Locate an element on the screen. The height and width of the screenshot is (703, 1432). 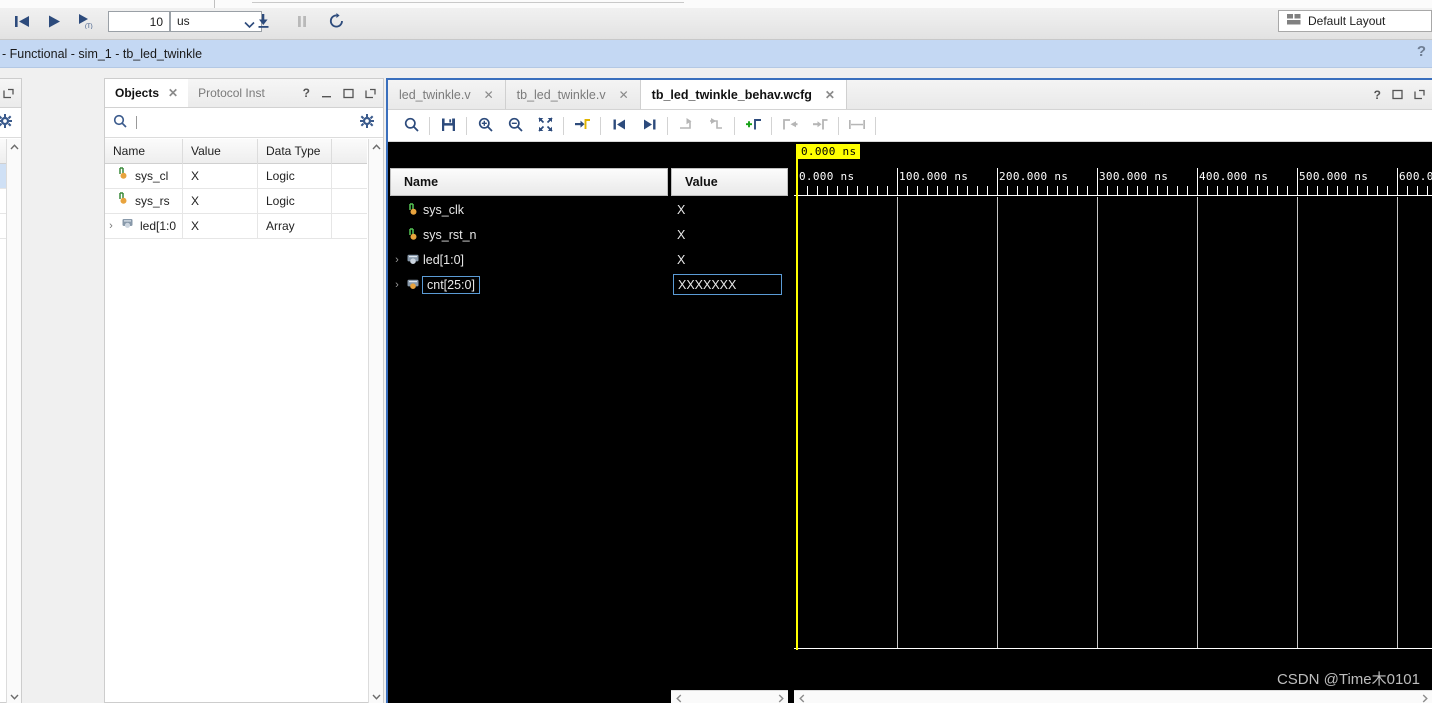
next-marker-button is located at coordinates (716, 126).